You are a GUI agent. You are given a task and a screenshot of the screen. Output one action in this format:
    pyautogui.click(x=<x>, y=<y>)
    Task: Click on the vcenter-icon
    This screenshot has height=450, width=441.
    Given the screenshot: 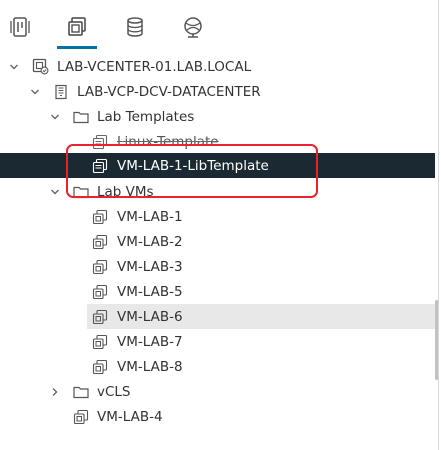 What is the action you would take?
    pyautogui.click(x=40, y=67)
    